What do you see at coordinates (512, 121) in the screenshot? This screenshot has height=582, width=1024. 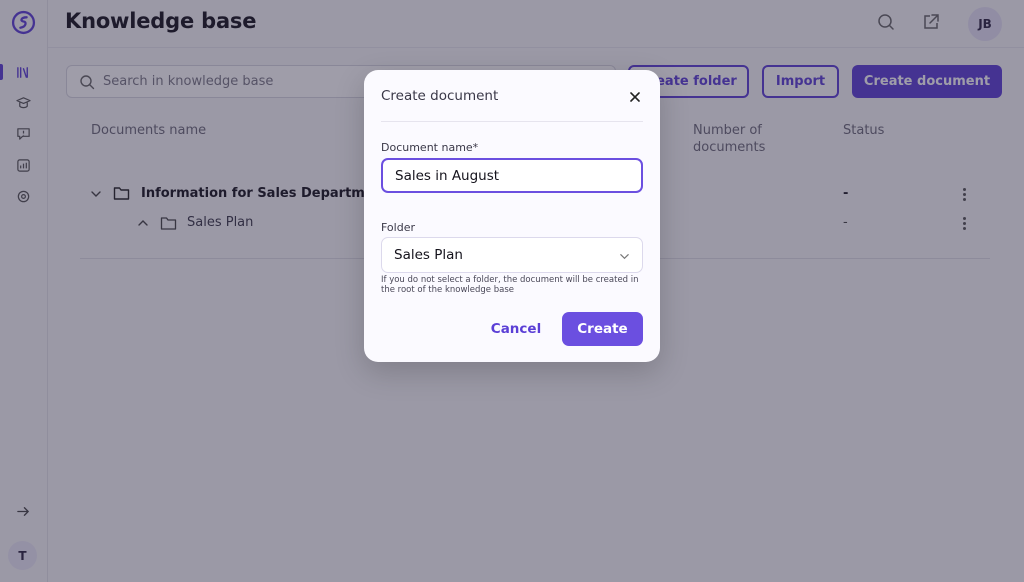 I see `dialog-divider` at bounding box center [512, 121].